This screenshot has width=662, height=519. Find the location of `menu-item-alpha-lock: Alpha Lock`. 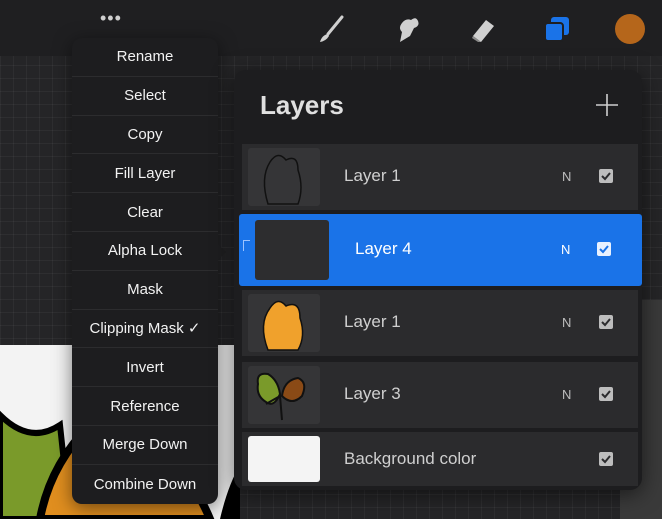

menu-item-alpha-lock: Alpha Lock is located at coordinates (145, 251).